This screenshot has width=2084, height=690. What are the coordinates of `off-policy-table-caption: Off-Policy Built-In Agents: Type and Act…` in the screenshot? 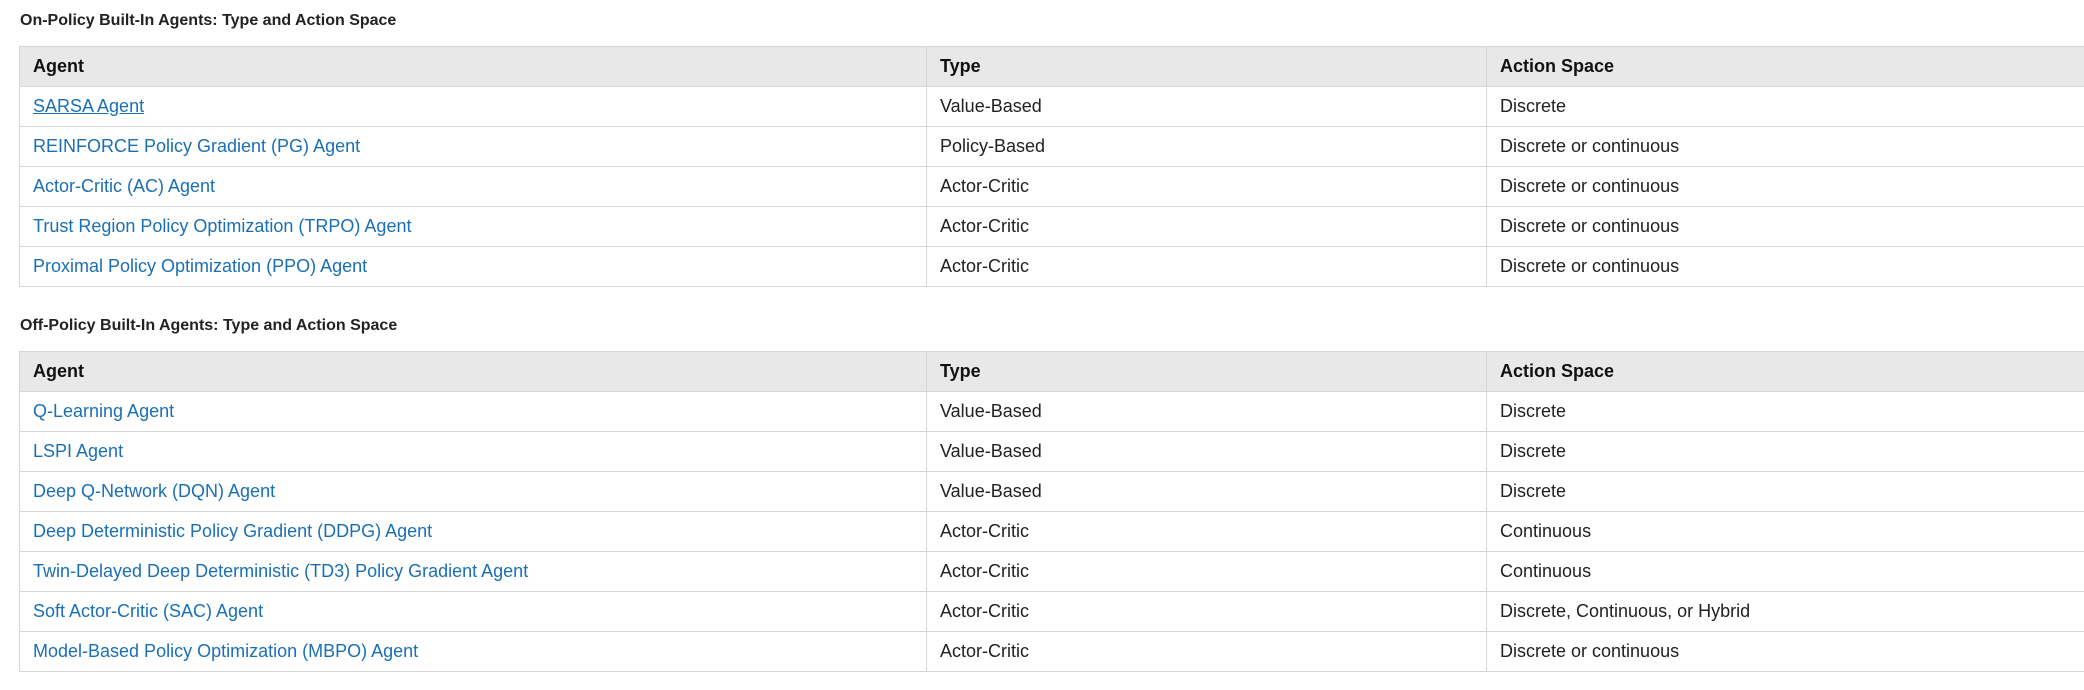 It's located at (209, 325).